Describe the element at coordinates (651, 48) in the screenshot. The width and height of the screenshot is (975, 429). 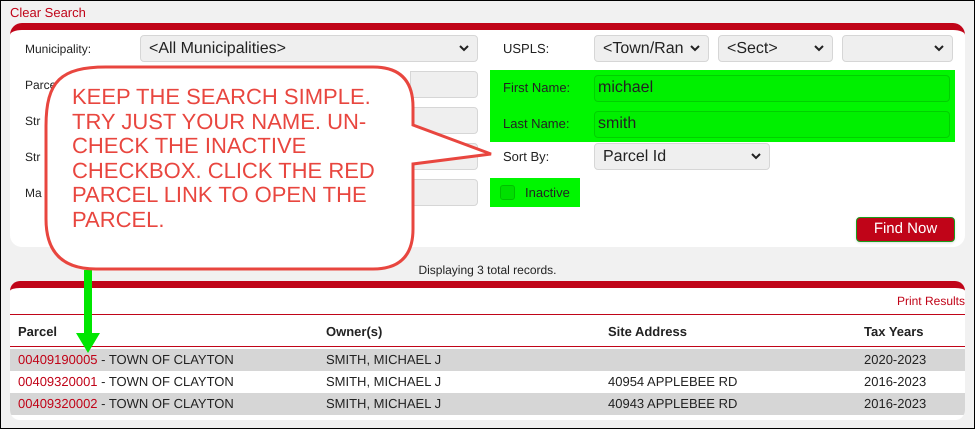
I see `dropdown: <Town/Ran` at that location.